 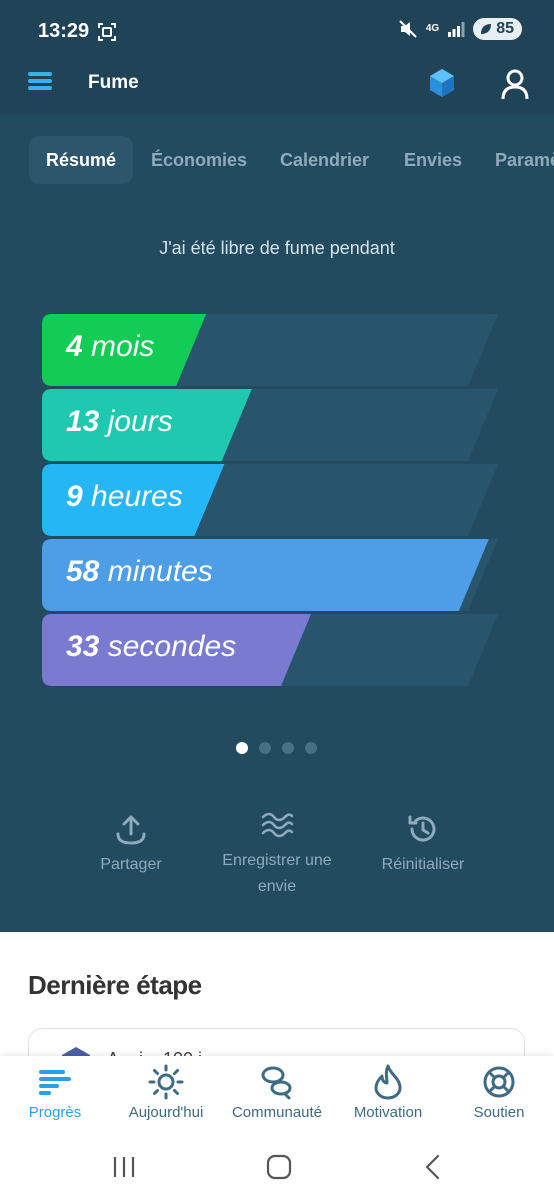 I want to click on duration-label-minutes: 58 minutes, so click(x=139, y=572).